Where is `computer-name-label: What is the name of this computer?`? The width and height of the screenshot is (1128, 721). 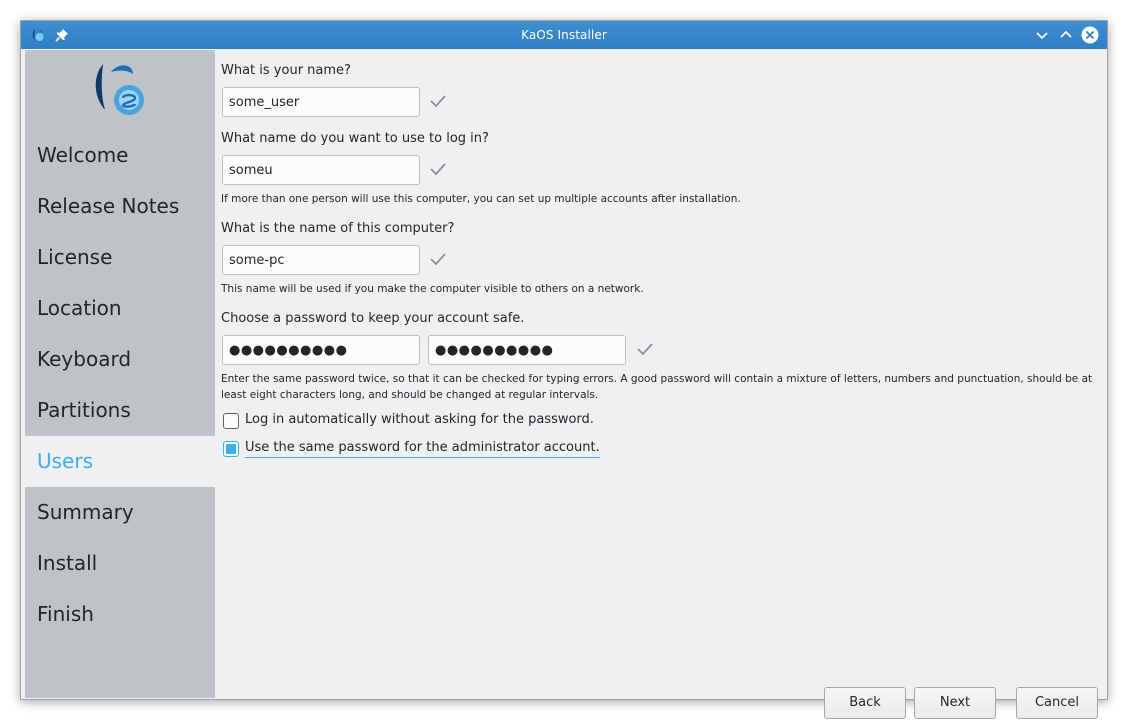 computer-name-label: What is the name of this computer? is located at coordinates (338, 228).